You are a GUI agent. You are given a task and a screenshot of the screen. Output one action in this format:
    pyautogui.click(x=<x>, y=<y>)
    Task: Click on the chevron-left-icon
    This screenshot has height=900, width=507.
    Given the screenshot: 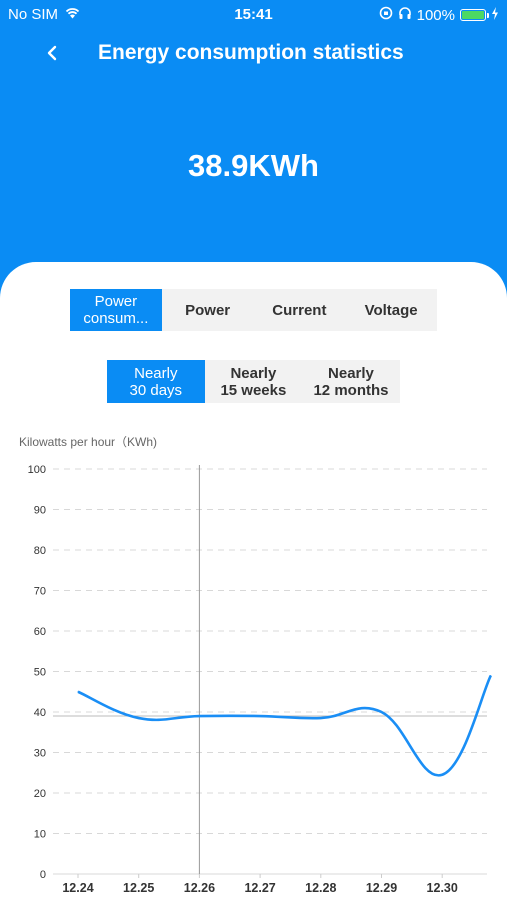 What is the action you would take?
    pyautogui.click(x=52, y=53)
    